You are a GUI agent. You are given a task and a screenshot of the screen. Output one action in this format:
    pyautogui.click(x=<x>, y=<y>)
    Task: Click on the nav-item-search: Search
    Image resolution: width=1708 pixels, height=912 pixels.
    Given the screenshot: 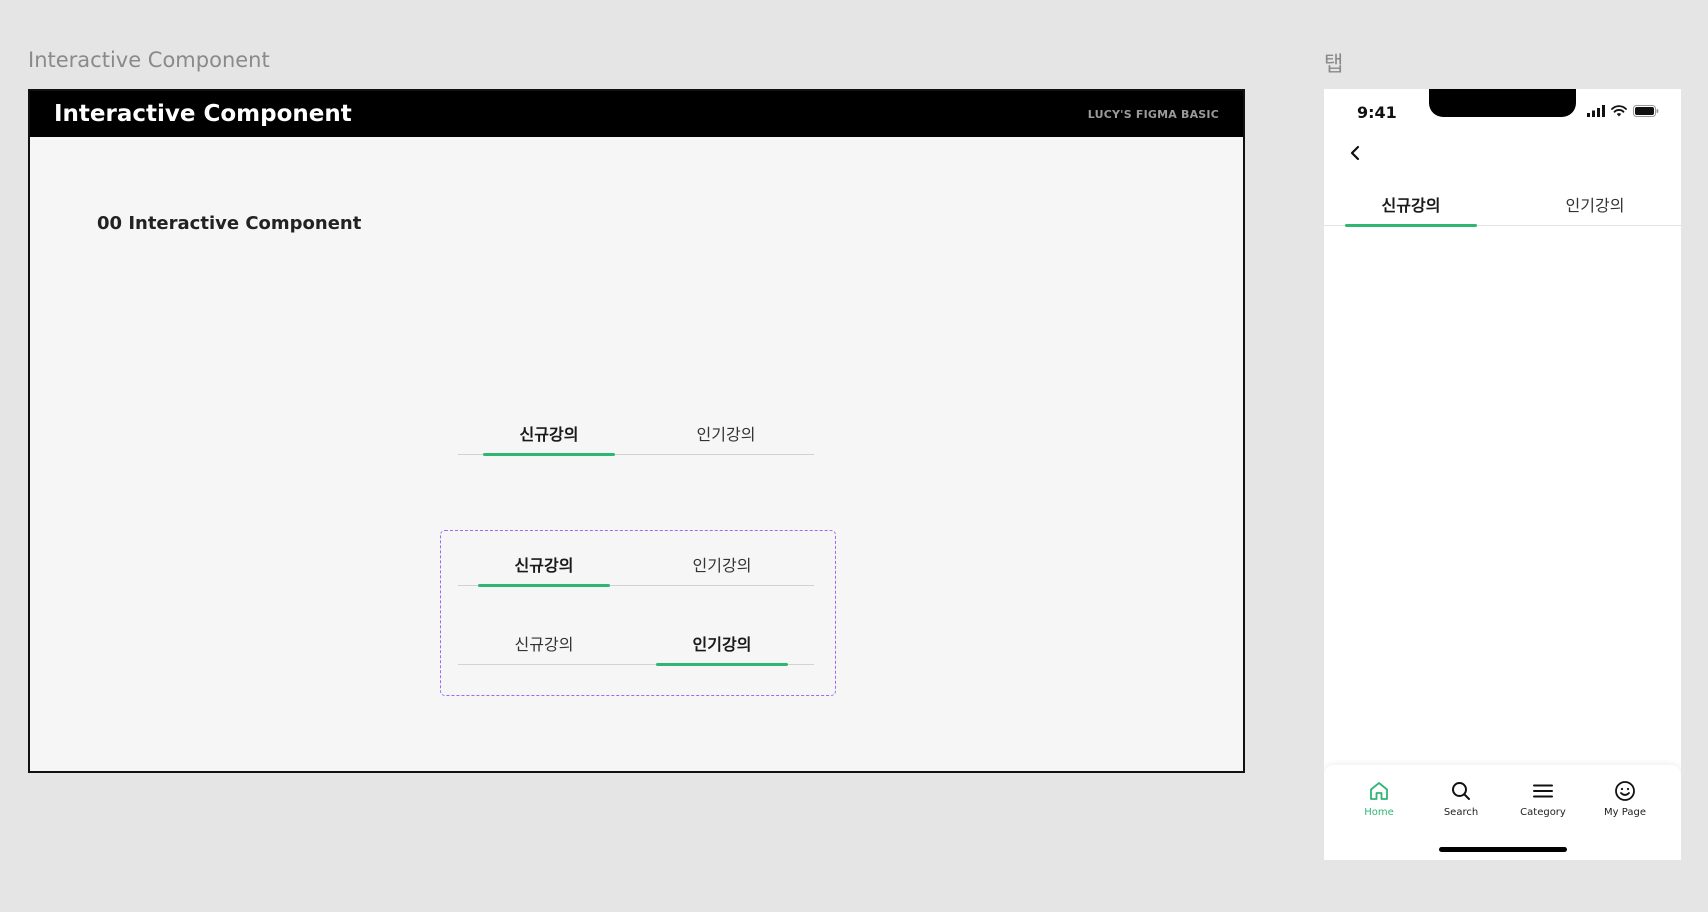 What is the action you would take?
    pyautogui.click(x=1461, y=798)
    